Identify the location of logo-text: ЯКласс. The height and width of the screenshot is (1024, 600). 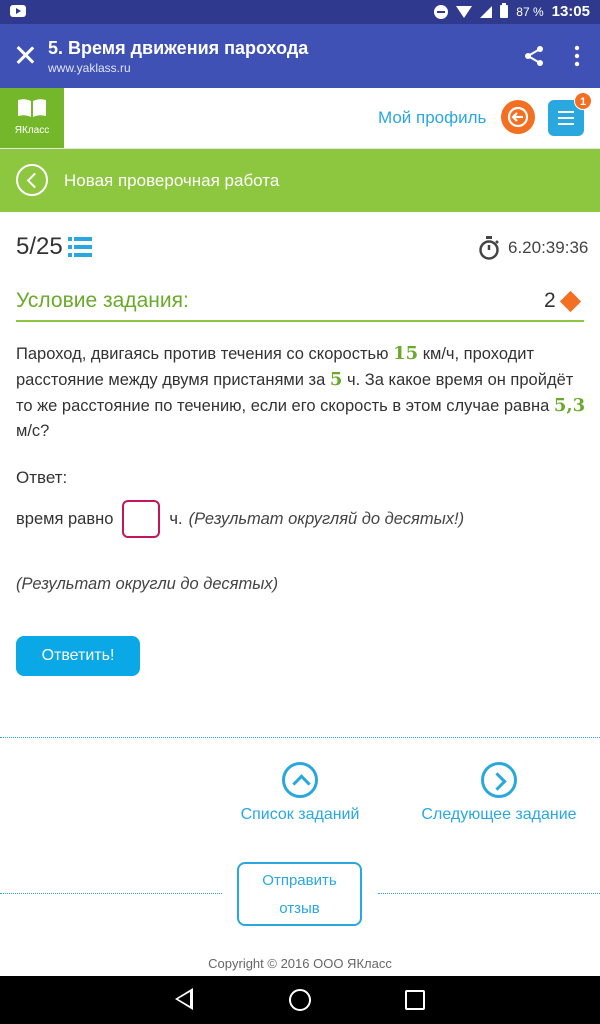
(32, 130).